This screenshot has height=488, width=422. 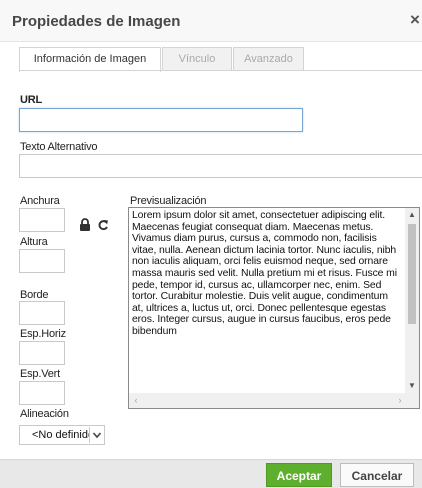 I want to click on chevron-down-icon, so click(x=96, y=435).